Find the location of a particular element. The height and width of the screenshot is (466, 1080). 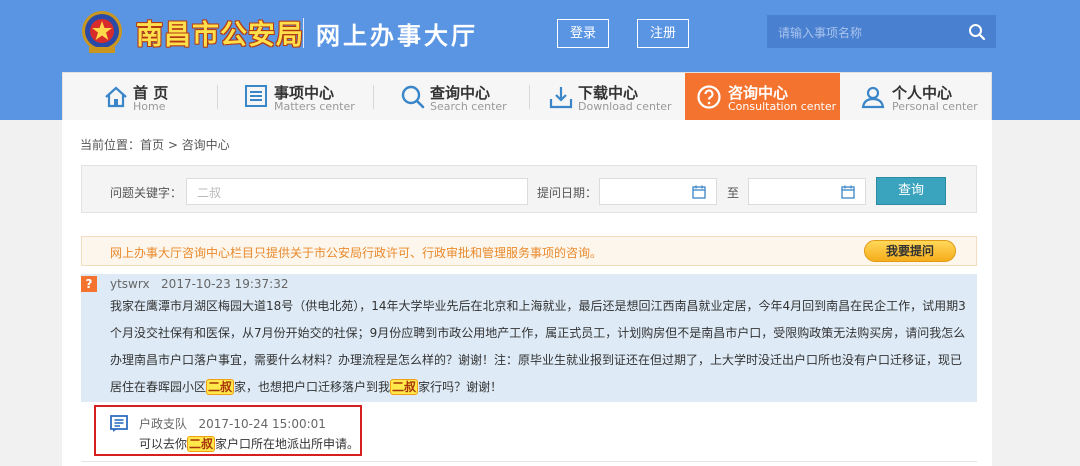

home-icon is located at coordinates (116, 97).